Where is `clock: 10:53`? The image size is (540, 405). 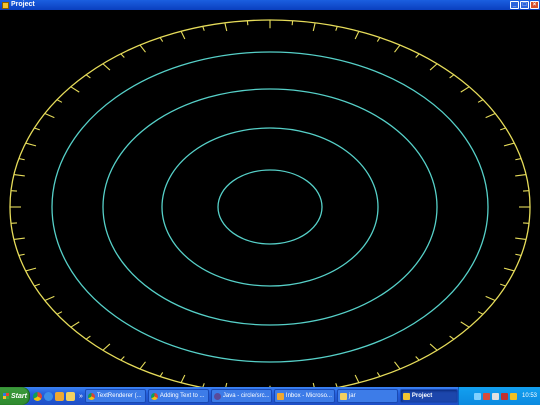
clock: 10:53 is located at coordinates (529, 396).